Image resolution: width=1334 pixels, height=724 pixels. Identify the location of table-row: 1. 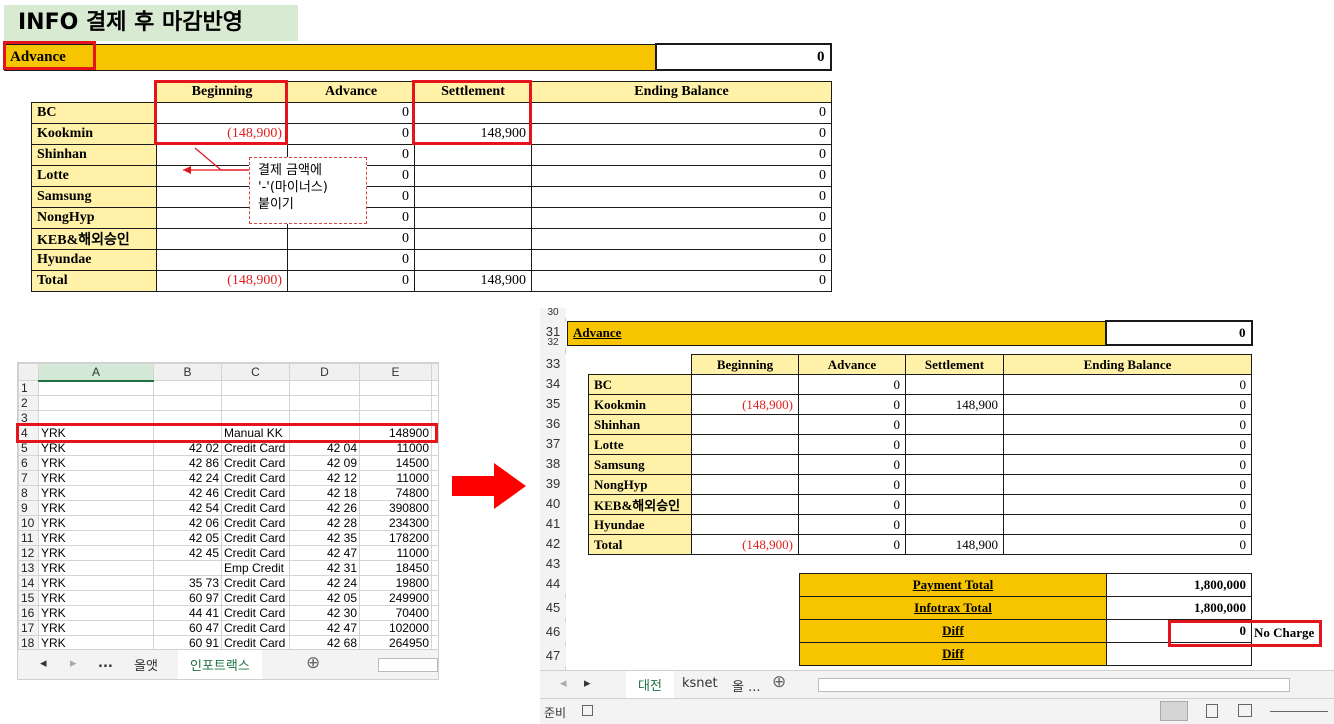
(228, 388).